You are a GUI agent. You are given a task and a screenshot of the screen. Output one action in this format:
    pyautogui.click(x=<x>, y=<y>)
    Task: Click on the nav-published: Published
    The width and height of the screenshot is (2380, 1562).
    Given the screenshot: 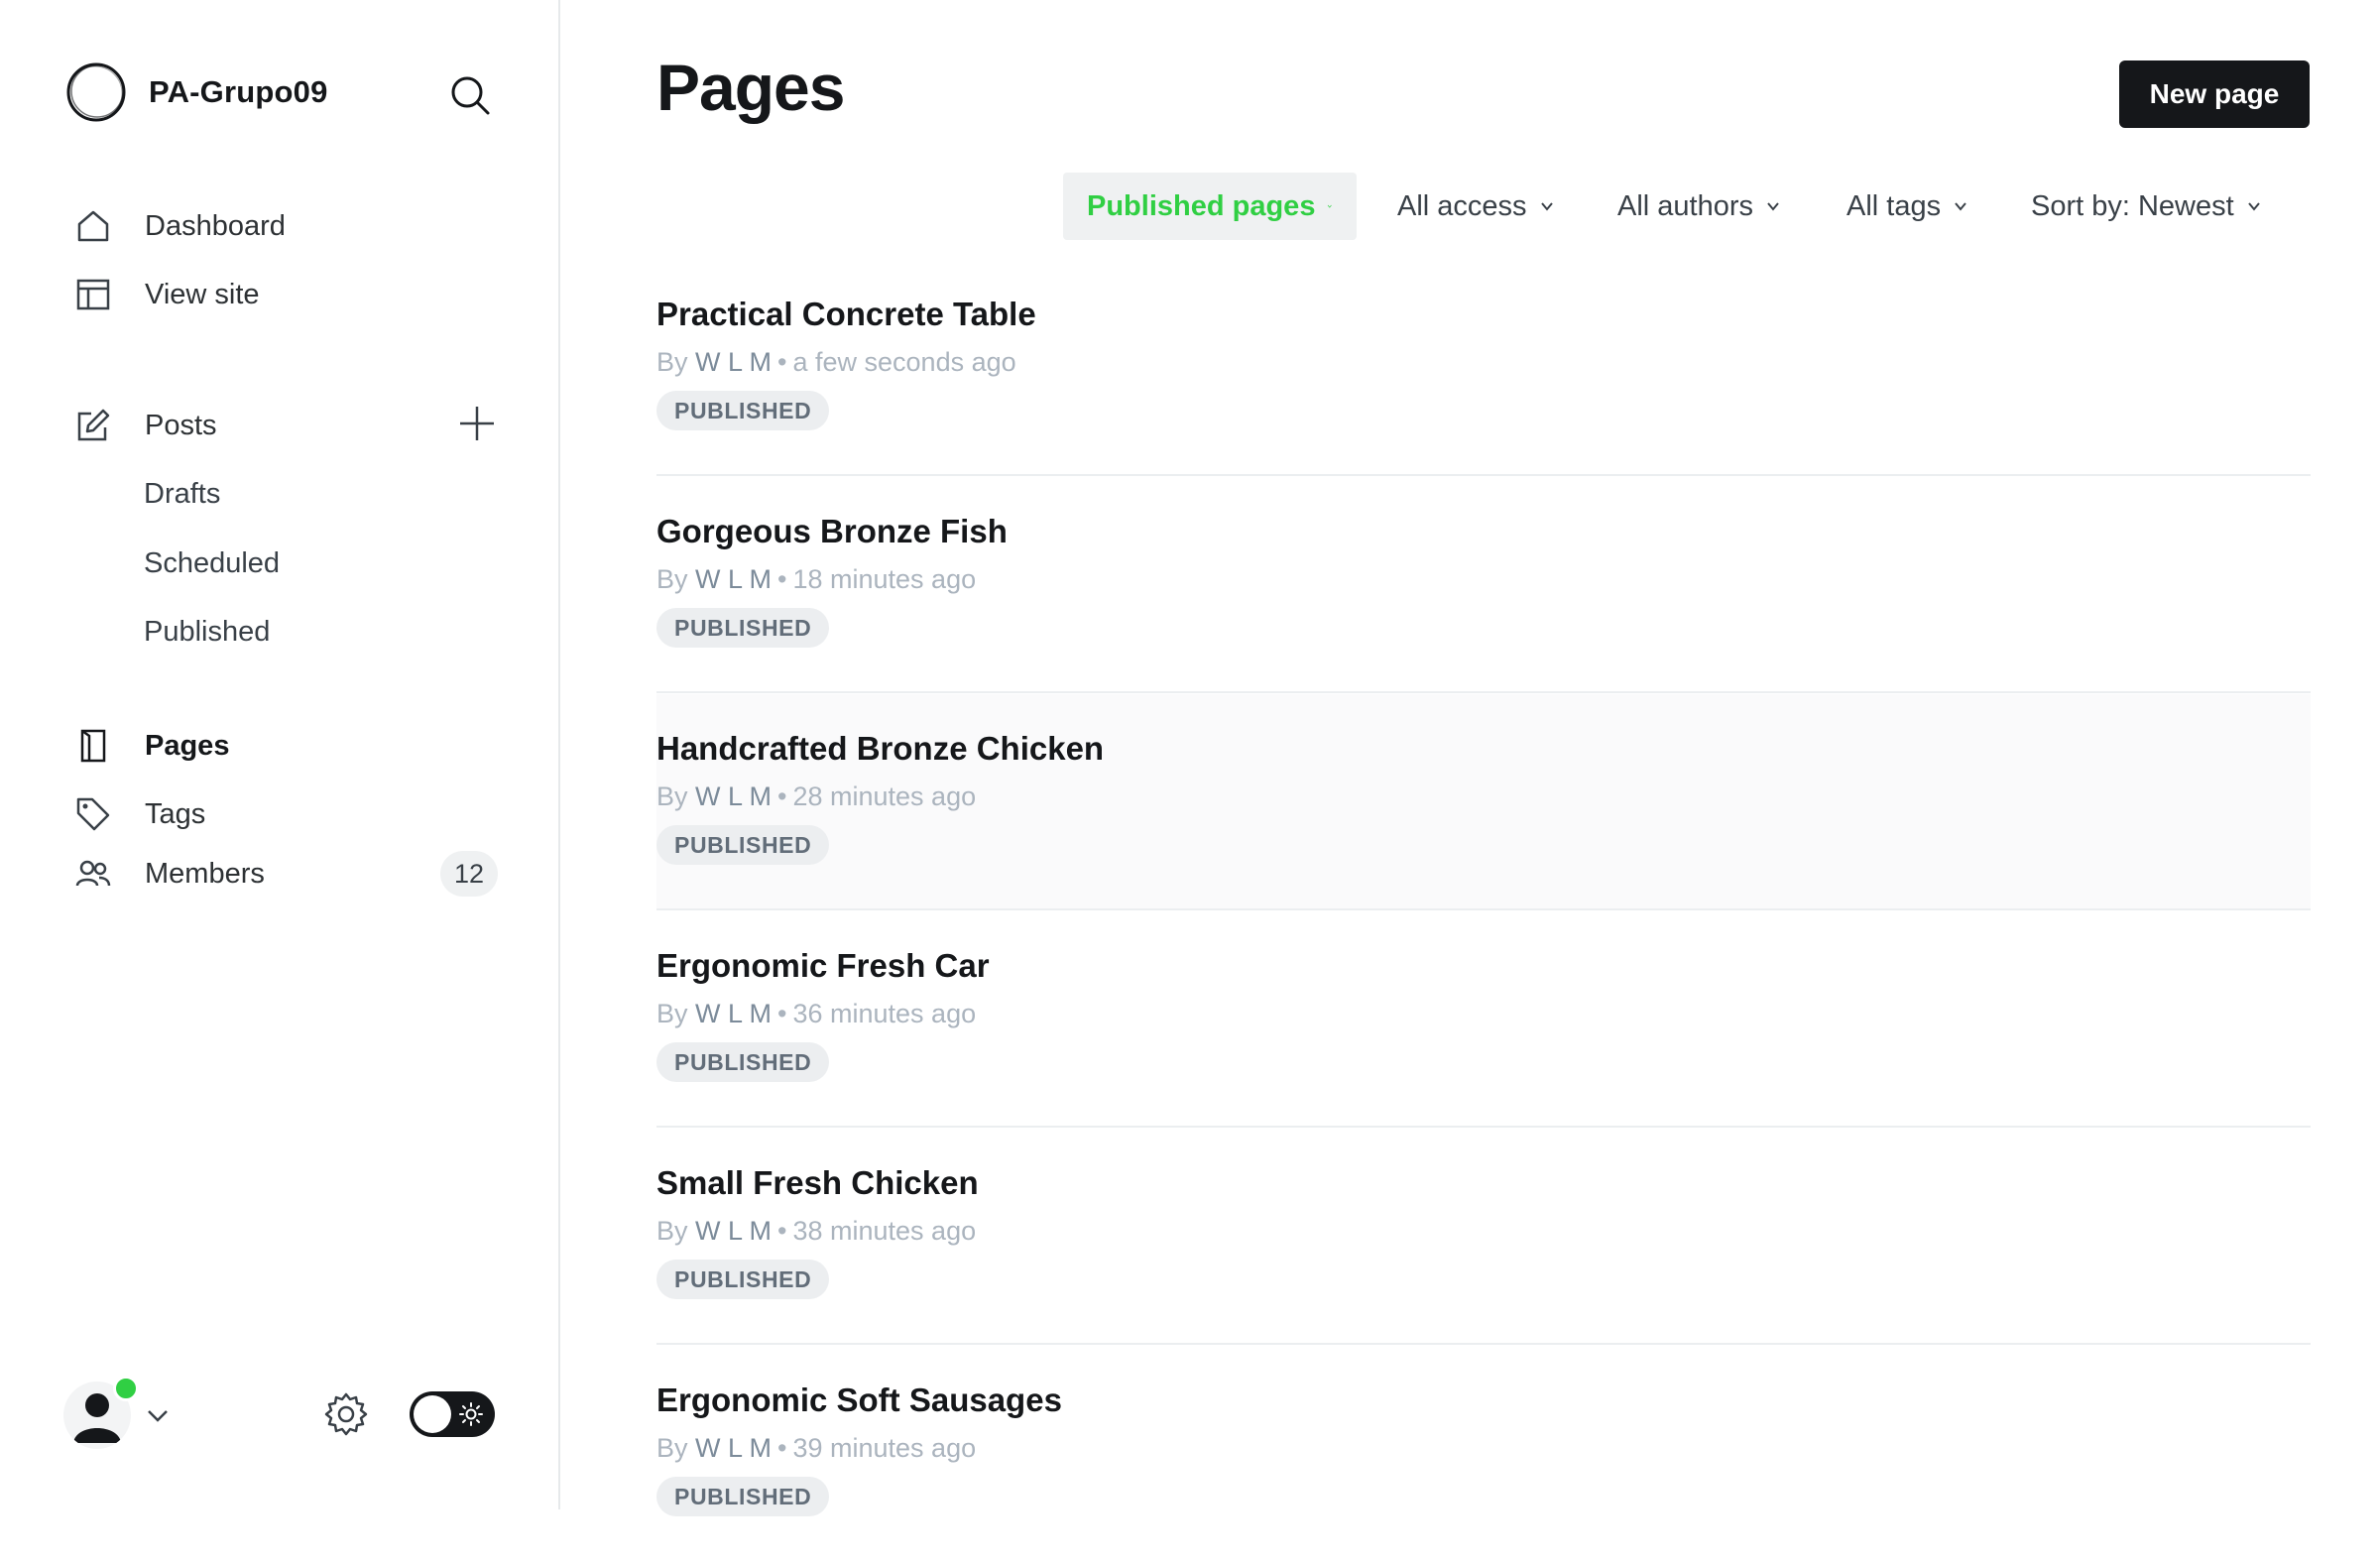 What is the action you would take?
    pyautogui.click(x=207, y=632)
    